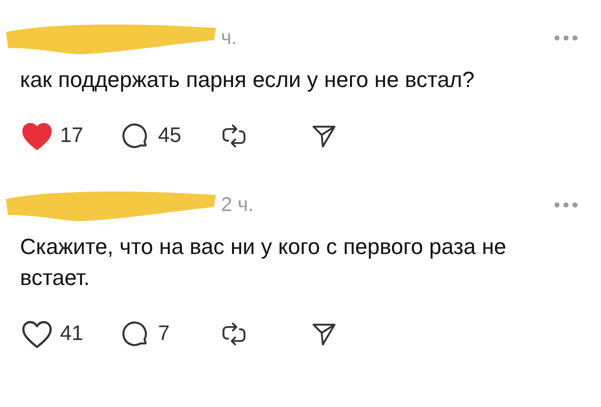 The width and height of the screenshot is (601, 407). I want to click on post-text: как поддержать парня если у него не встал?, so click(247, 80).